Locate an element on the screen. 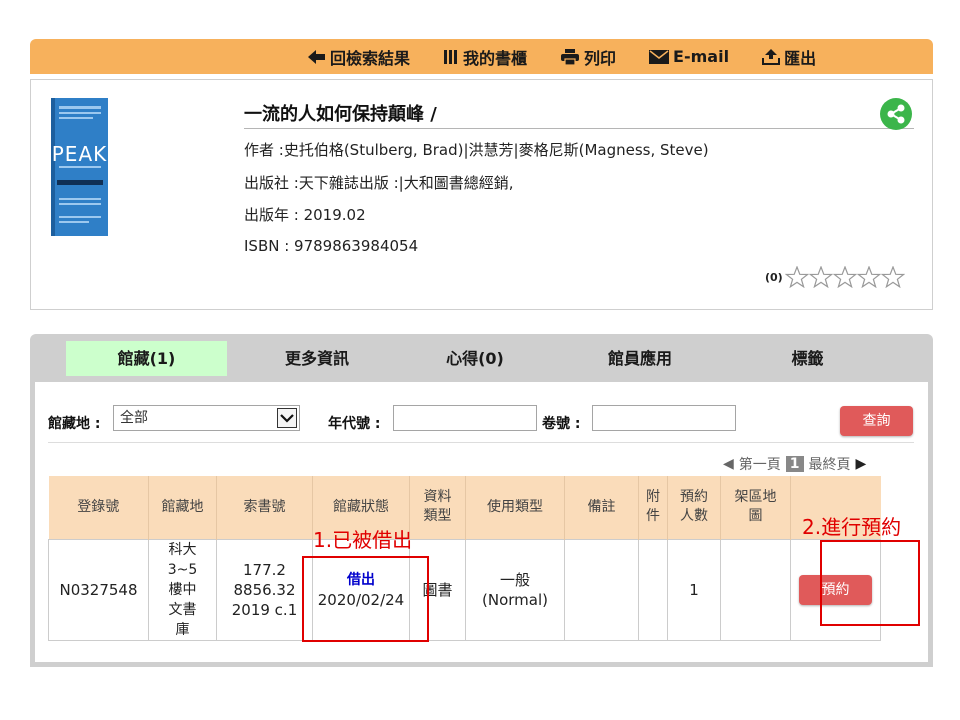  cell-note is located at coordinates (601, 589).